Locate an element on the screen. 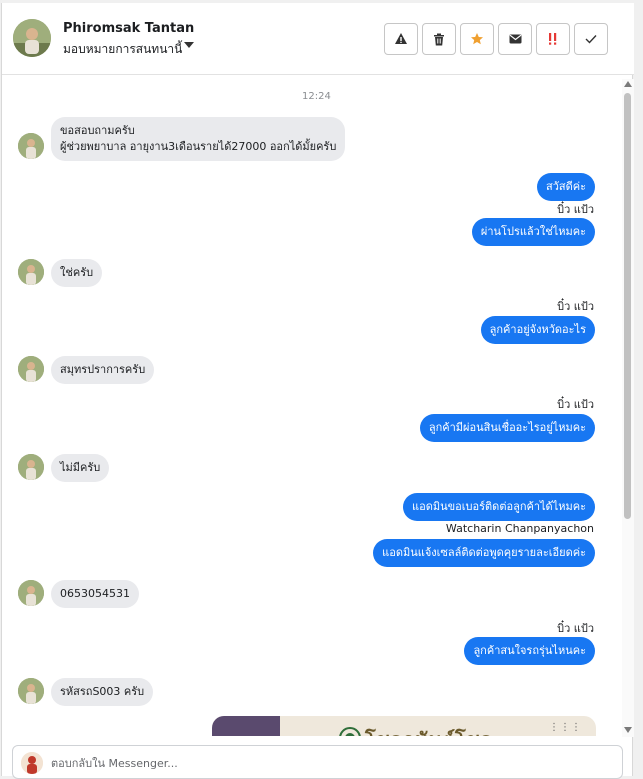 The height and width of the screenshot is (779, 643). mark-done-button is located at coordinates (591, 39).